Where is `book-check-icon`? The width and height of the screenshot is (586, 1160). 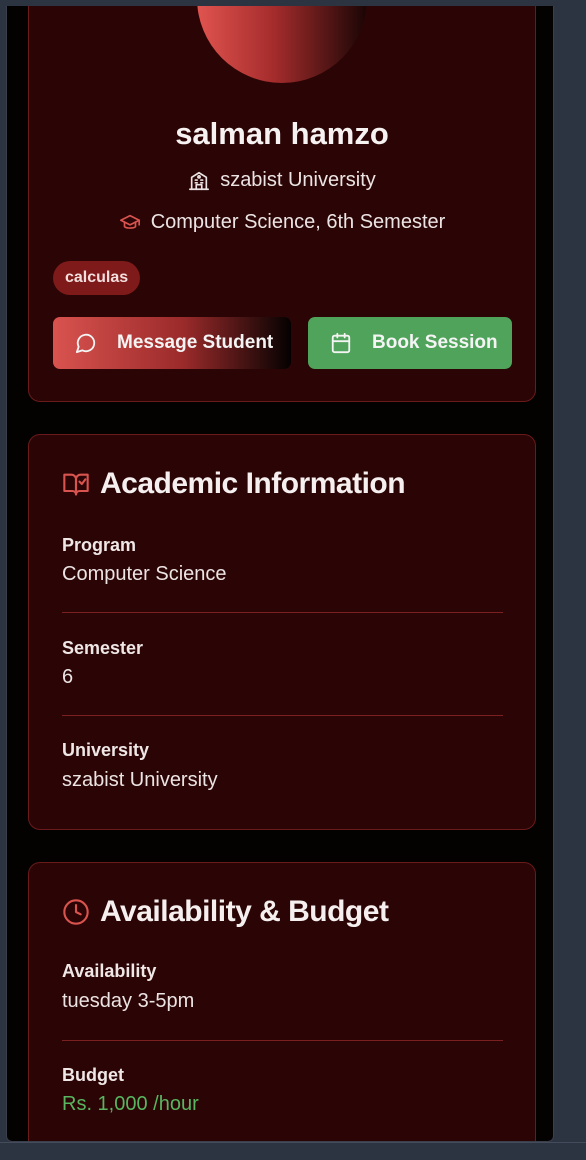 book-check-icon is located at coordinates (76, 484).